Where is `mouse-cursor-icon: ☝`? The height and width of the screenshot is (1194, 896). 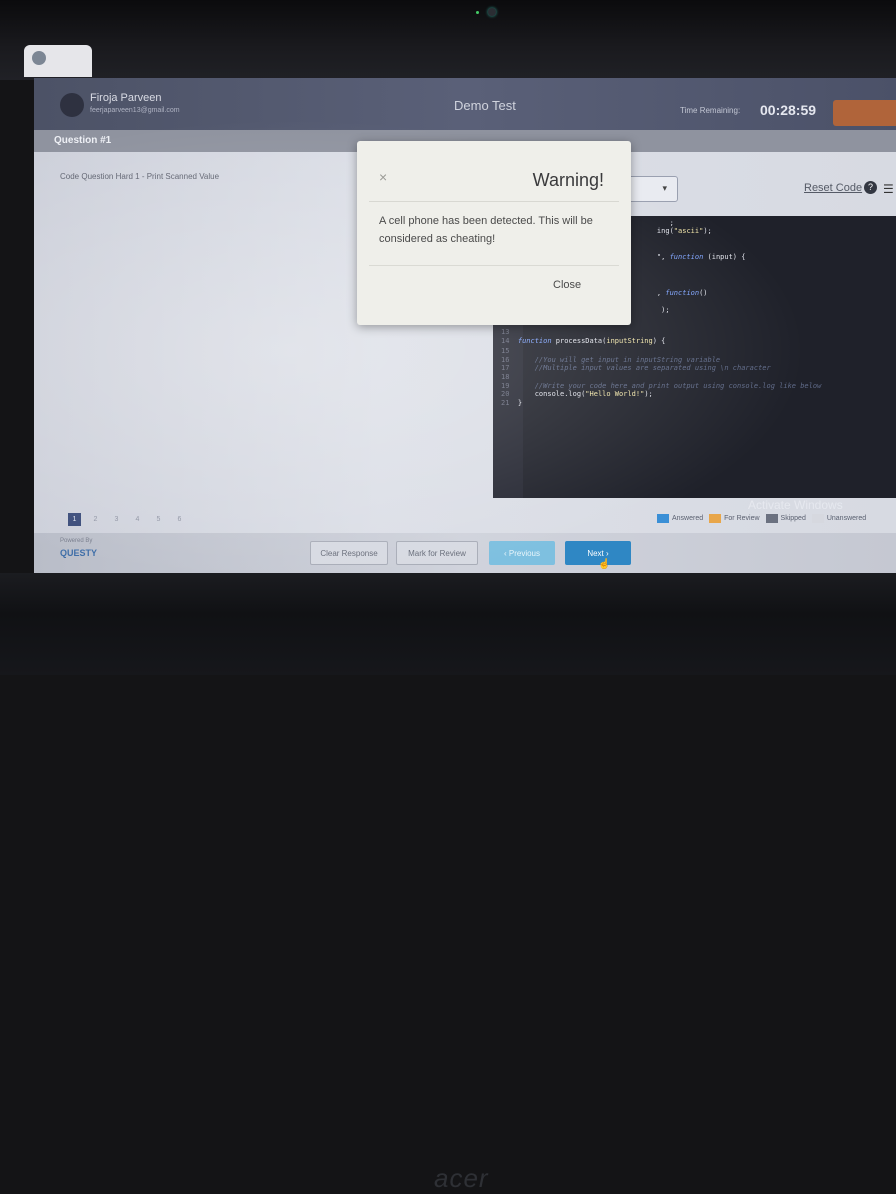 mouse-cursor-icon: ☝ is located at coordinates (604, 564).